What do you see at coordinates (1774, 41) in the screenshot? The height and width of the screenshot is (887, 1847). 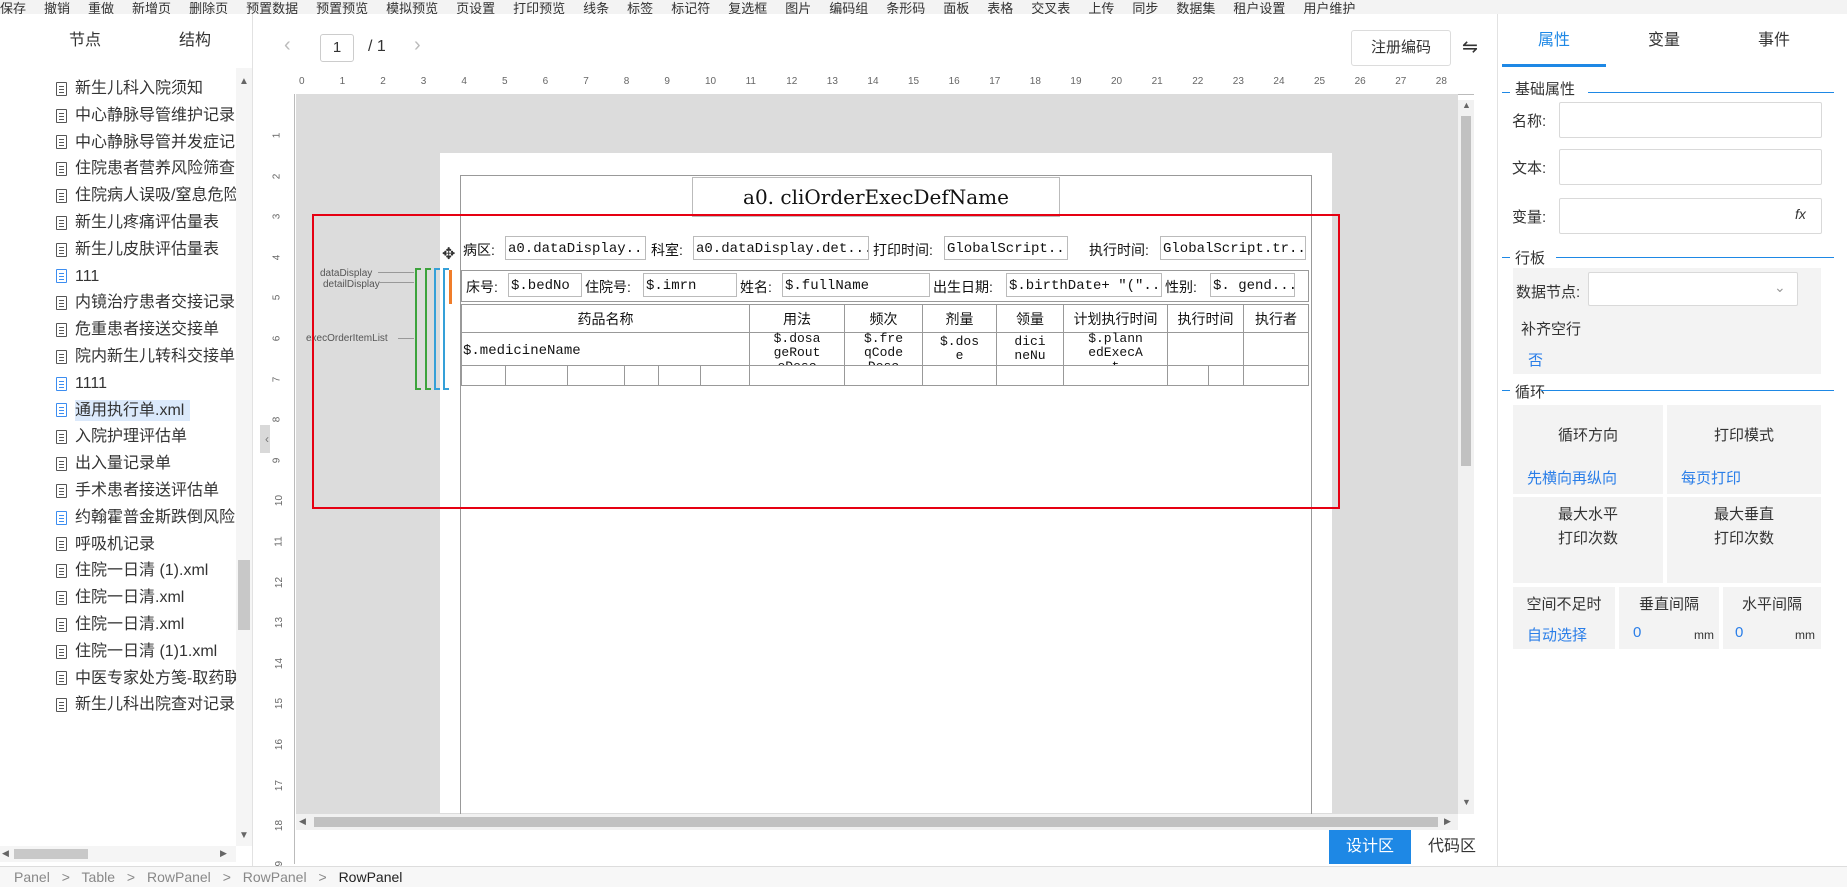 I see `tab-events: 事件` at bounding box center [1774, 41].